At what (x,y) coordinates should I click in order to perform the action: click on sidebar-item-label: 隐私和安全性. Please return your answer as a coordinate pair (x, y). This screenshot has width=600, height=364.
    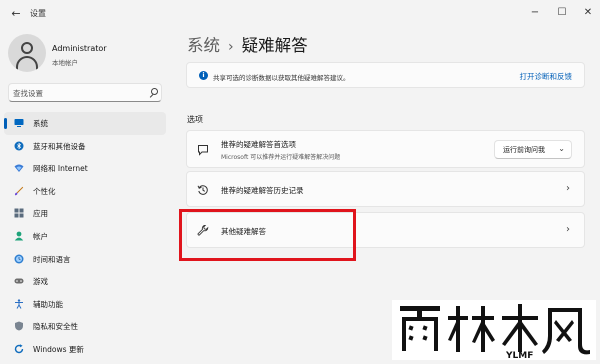
    Looking at the image, I should click on (55, 327).